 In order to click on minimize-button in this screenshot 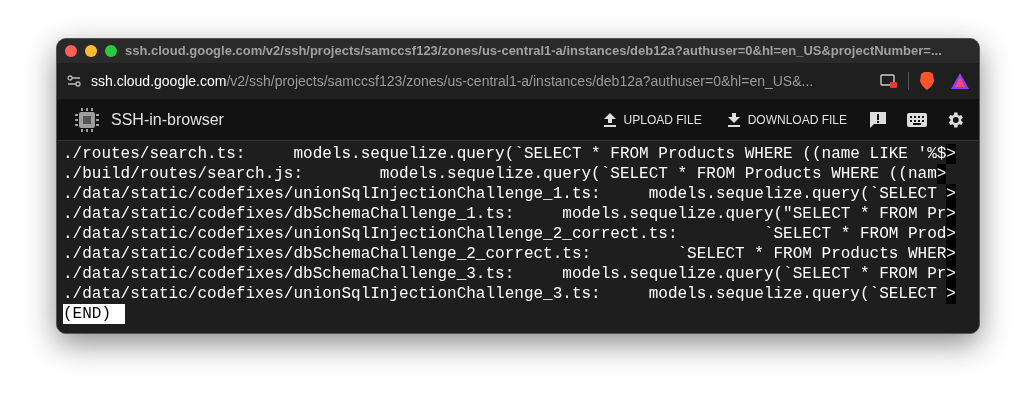, I will do `click(91, 51)`.